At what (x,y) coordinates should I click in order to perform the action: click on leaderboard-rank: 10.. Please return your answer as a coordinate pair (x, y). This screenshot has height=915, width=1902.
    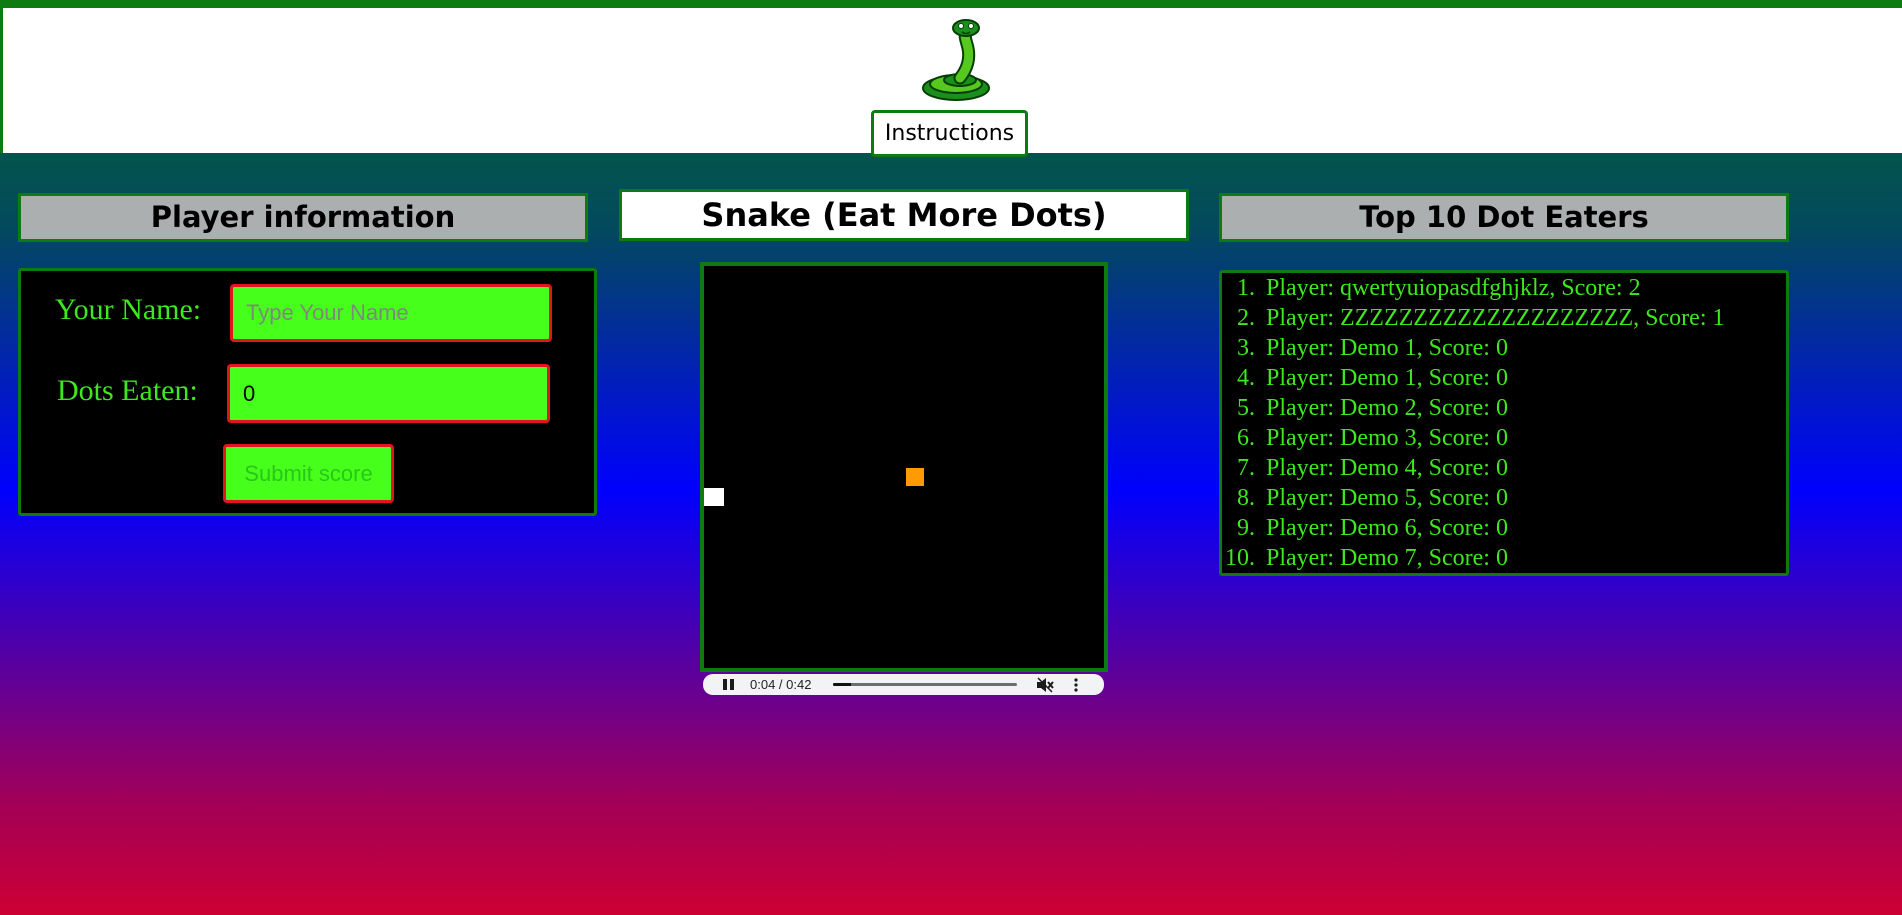
    Looking at the image, I should click on (1240, 558).